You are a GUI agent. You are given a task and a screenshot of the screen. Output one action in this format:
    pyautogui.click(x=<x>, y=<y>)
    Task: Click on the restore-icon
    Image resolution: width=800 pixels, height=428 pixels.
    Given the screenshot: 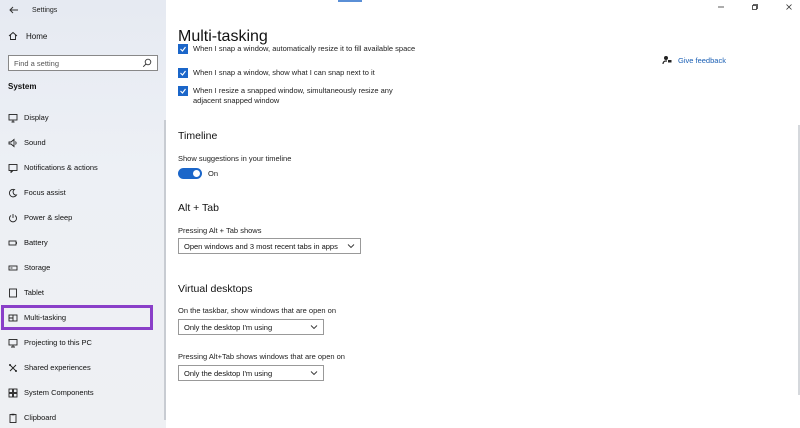 What is the action you would take?
    pyautogui.click(x=755, y=7)
    